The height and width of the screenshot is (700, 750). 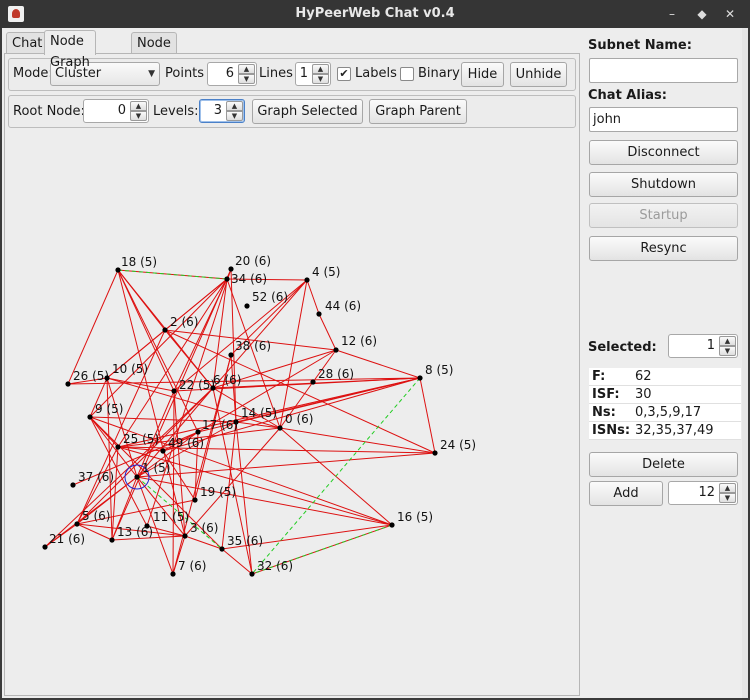 What do you see at coordinates (663, 152) in the screenshot?
I see `disconnect-button: Disconnect` at bounding box center [663, 152].